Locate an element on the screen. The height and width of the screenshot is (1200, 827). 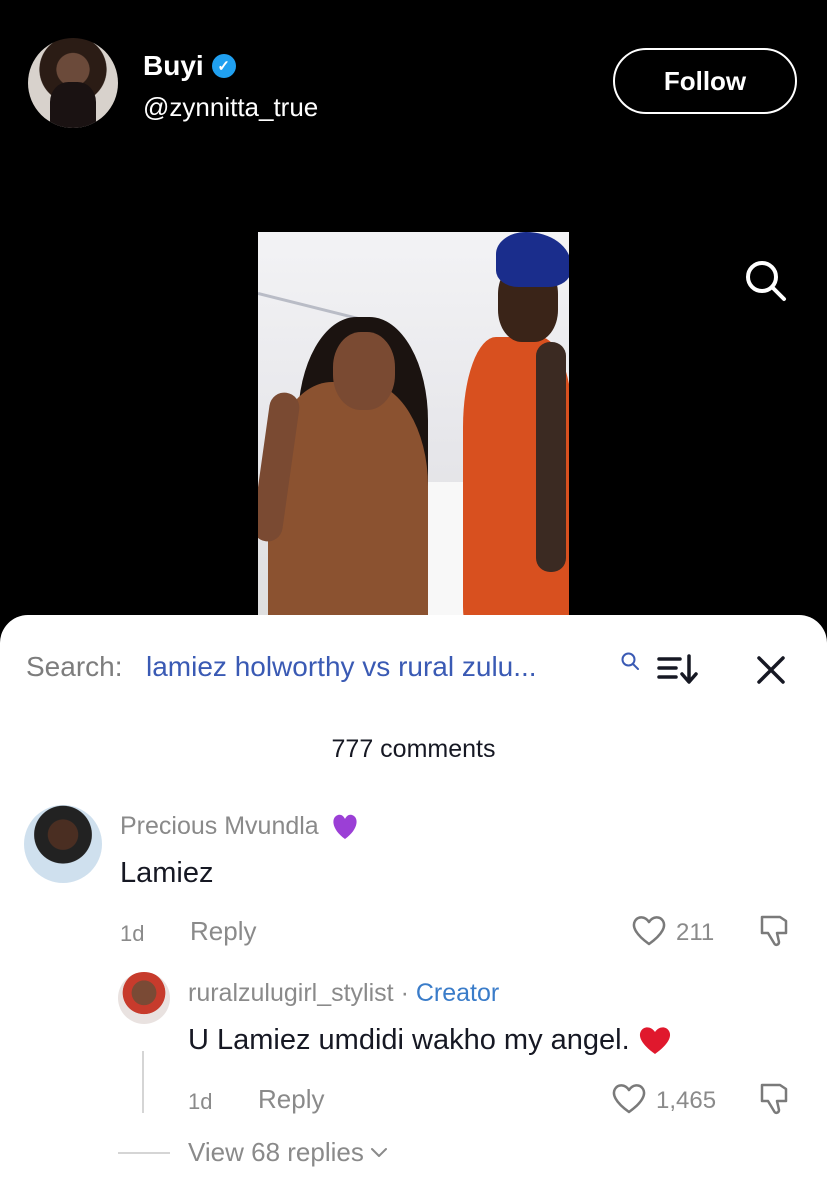
reply-text-row: U Lamiez umdidi wakho my angel. is located at coordinates (431, 1040).